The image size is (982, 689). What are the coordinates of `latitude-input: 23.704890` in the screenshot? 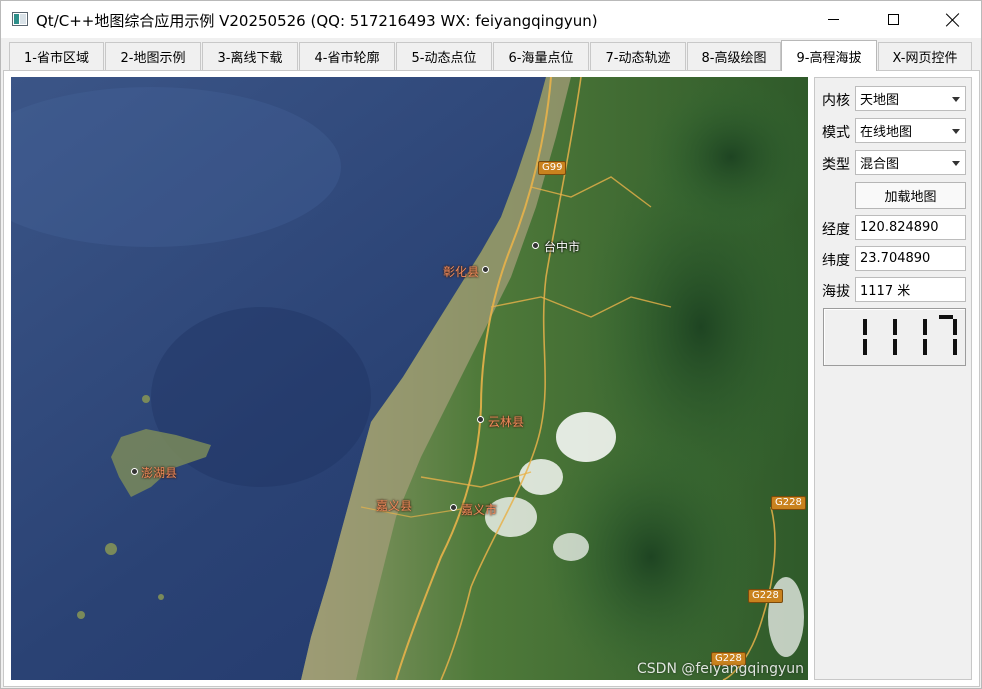 It's located at (910, 258).